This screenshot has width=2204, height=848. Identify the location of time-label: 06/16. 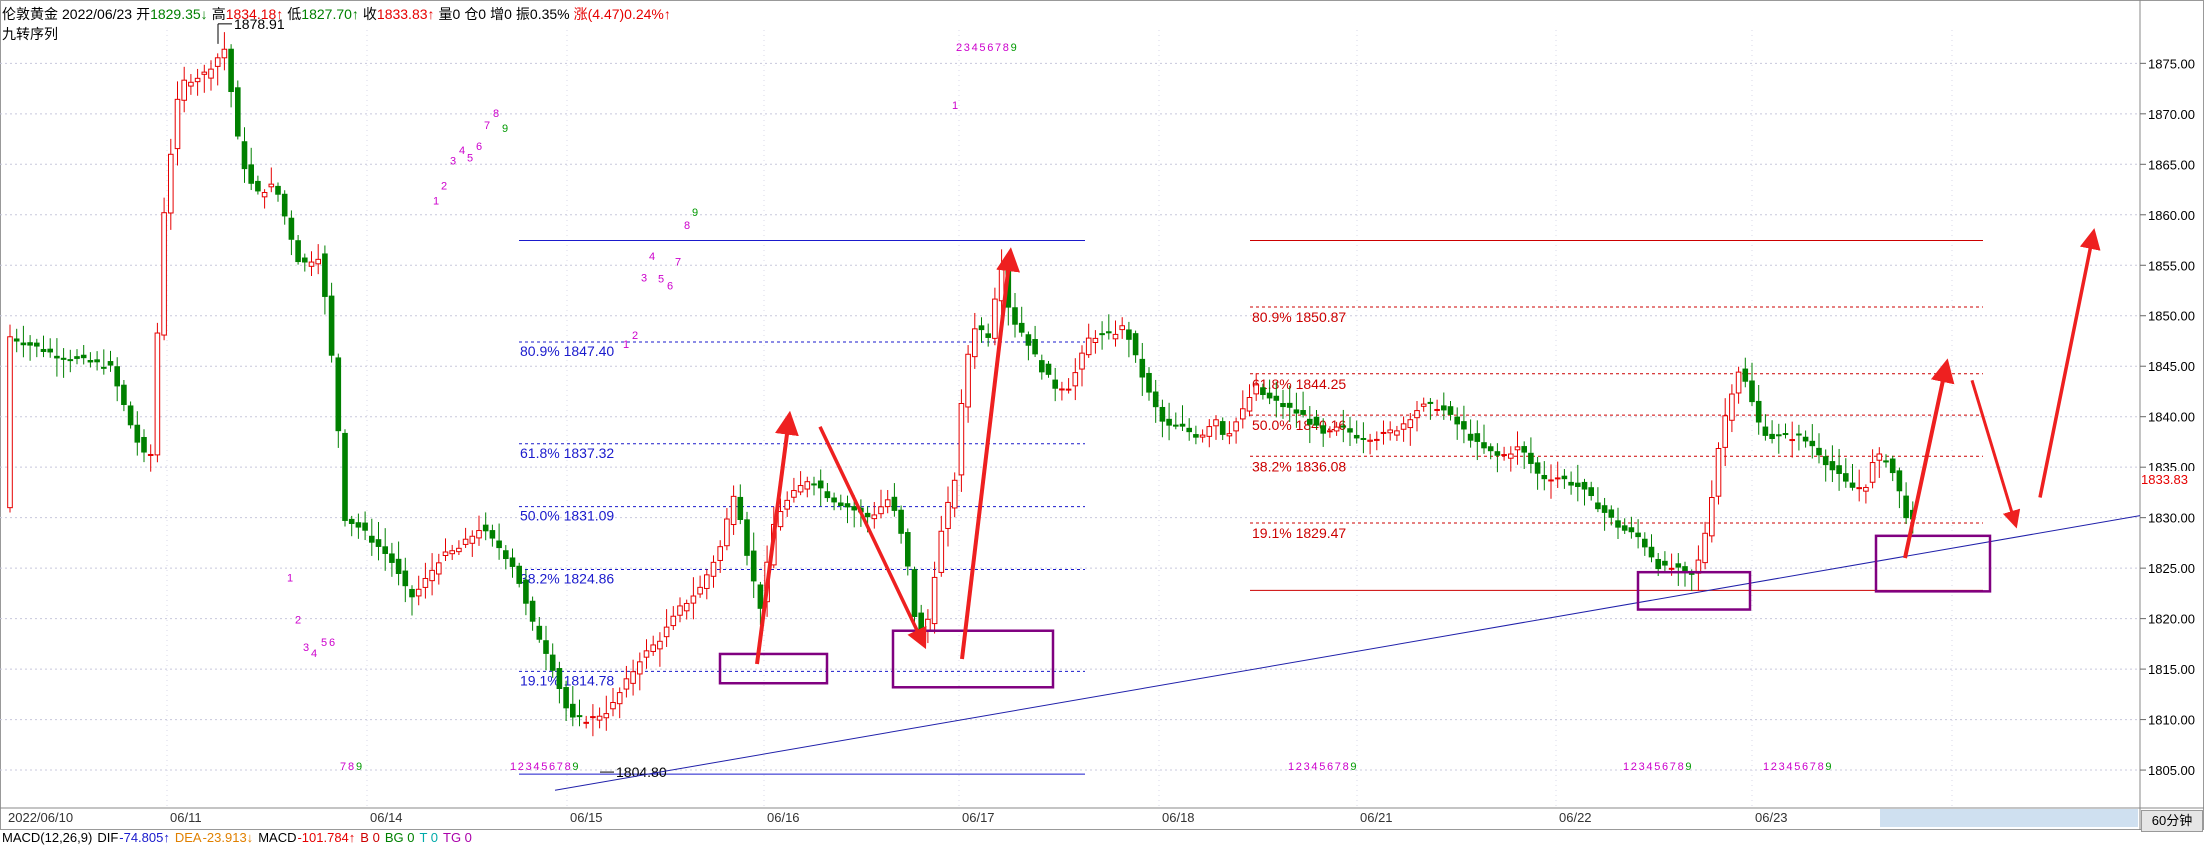
(783, 817).